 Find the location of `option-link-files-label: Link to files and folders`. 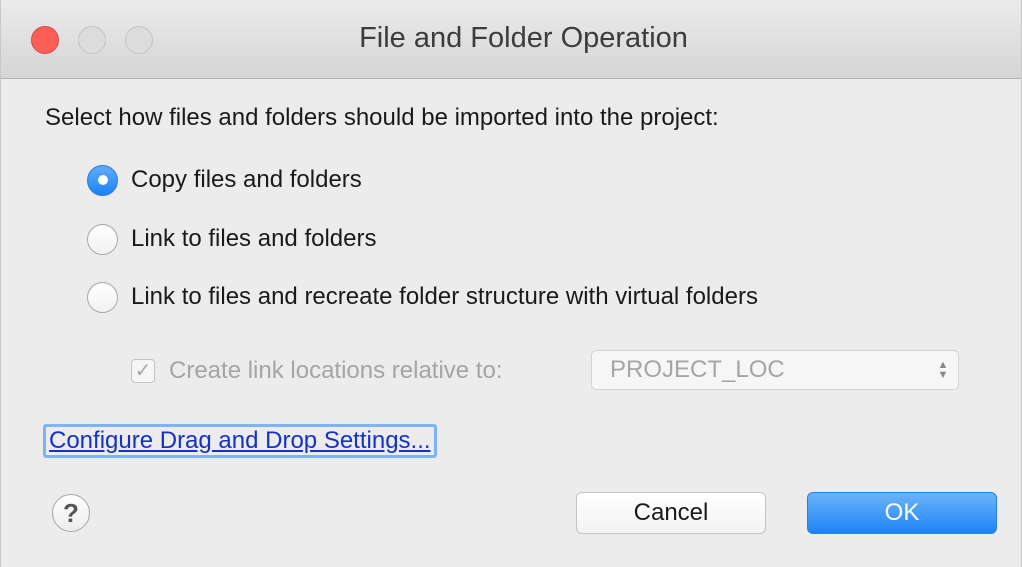

option-link-files-label: Link to files and folders is located at coordinates (254, 238).